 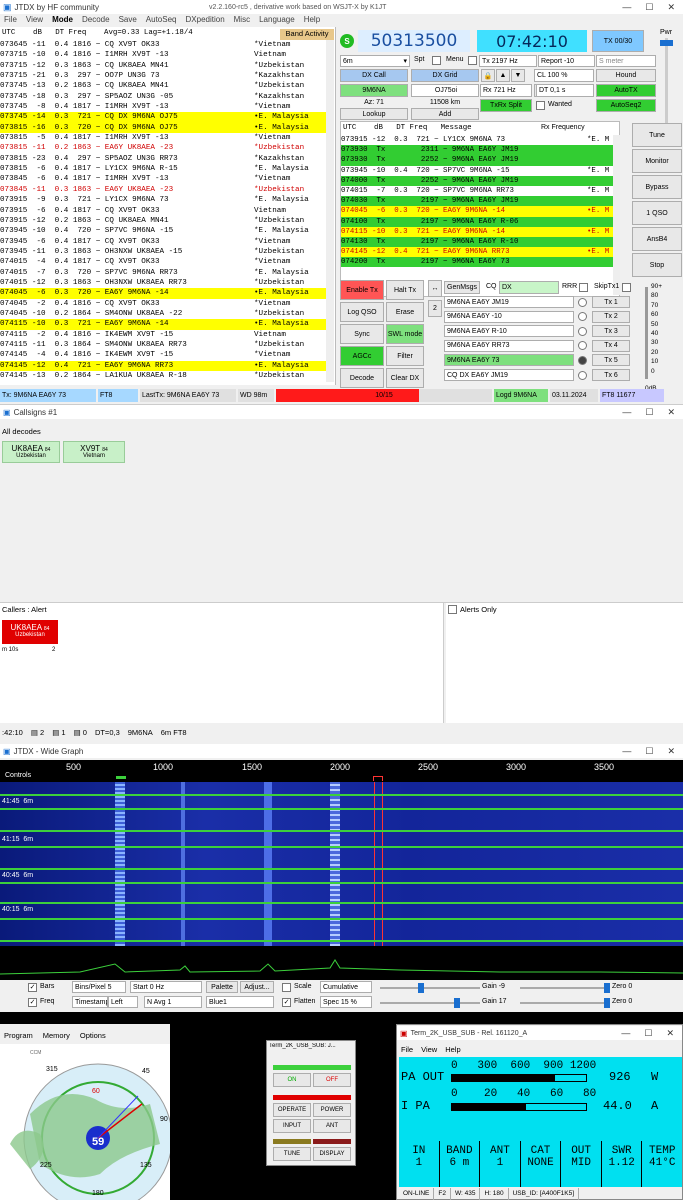 What do you see at coordinates (362, 290) in the screenshot?
I see `enable-tx-button: Enable Tx` at bounding box center [362, 290].